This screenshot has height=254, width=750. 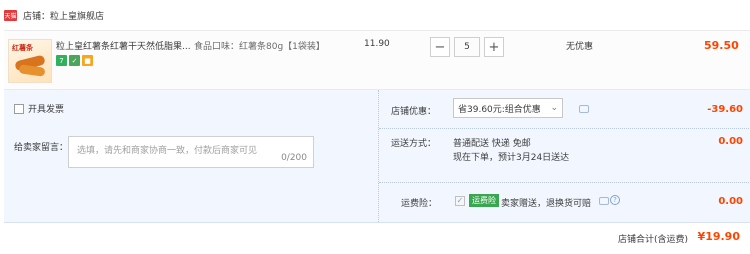 I want to click on quantity-increase-button: +, so click(x=494, y=47).